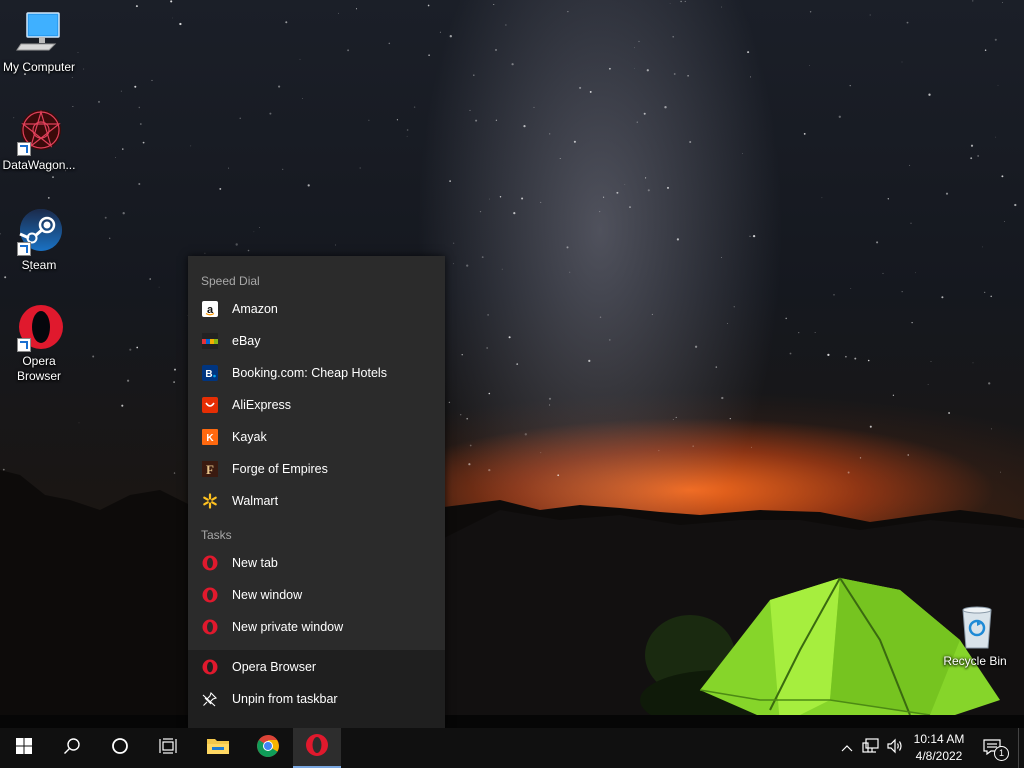 The height and width of the screenshot is (768, 1024). I want to click on jumplist-item-label: Opera Browser, so click(274, 667).